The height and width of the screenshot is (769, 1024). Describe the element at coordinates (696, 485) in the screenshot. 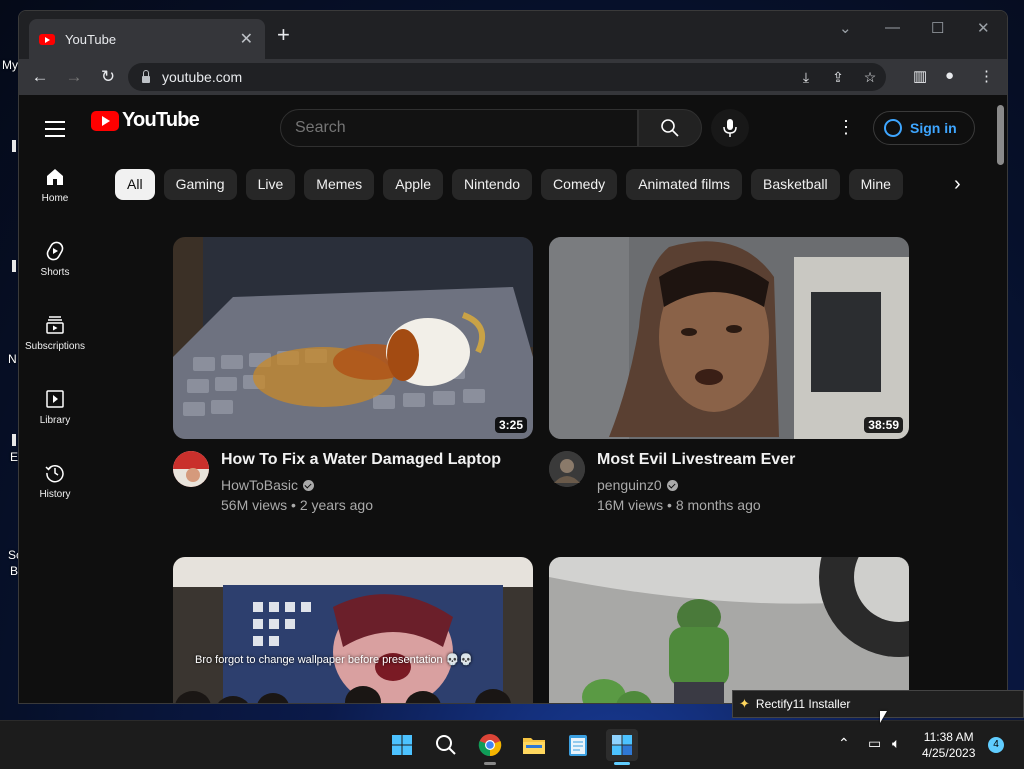

I see `channel-name-row: penguinz0` at that location.